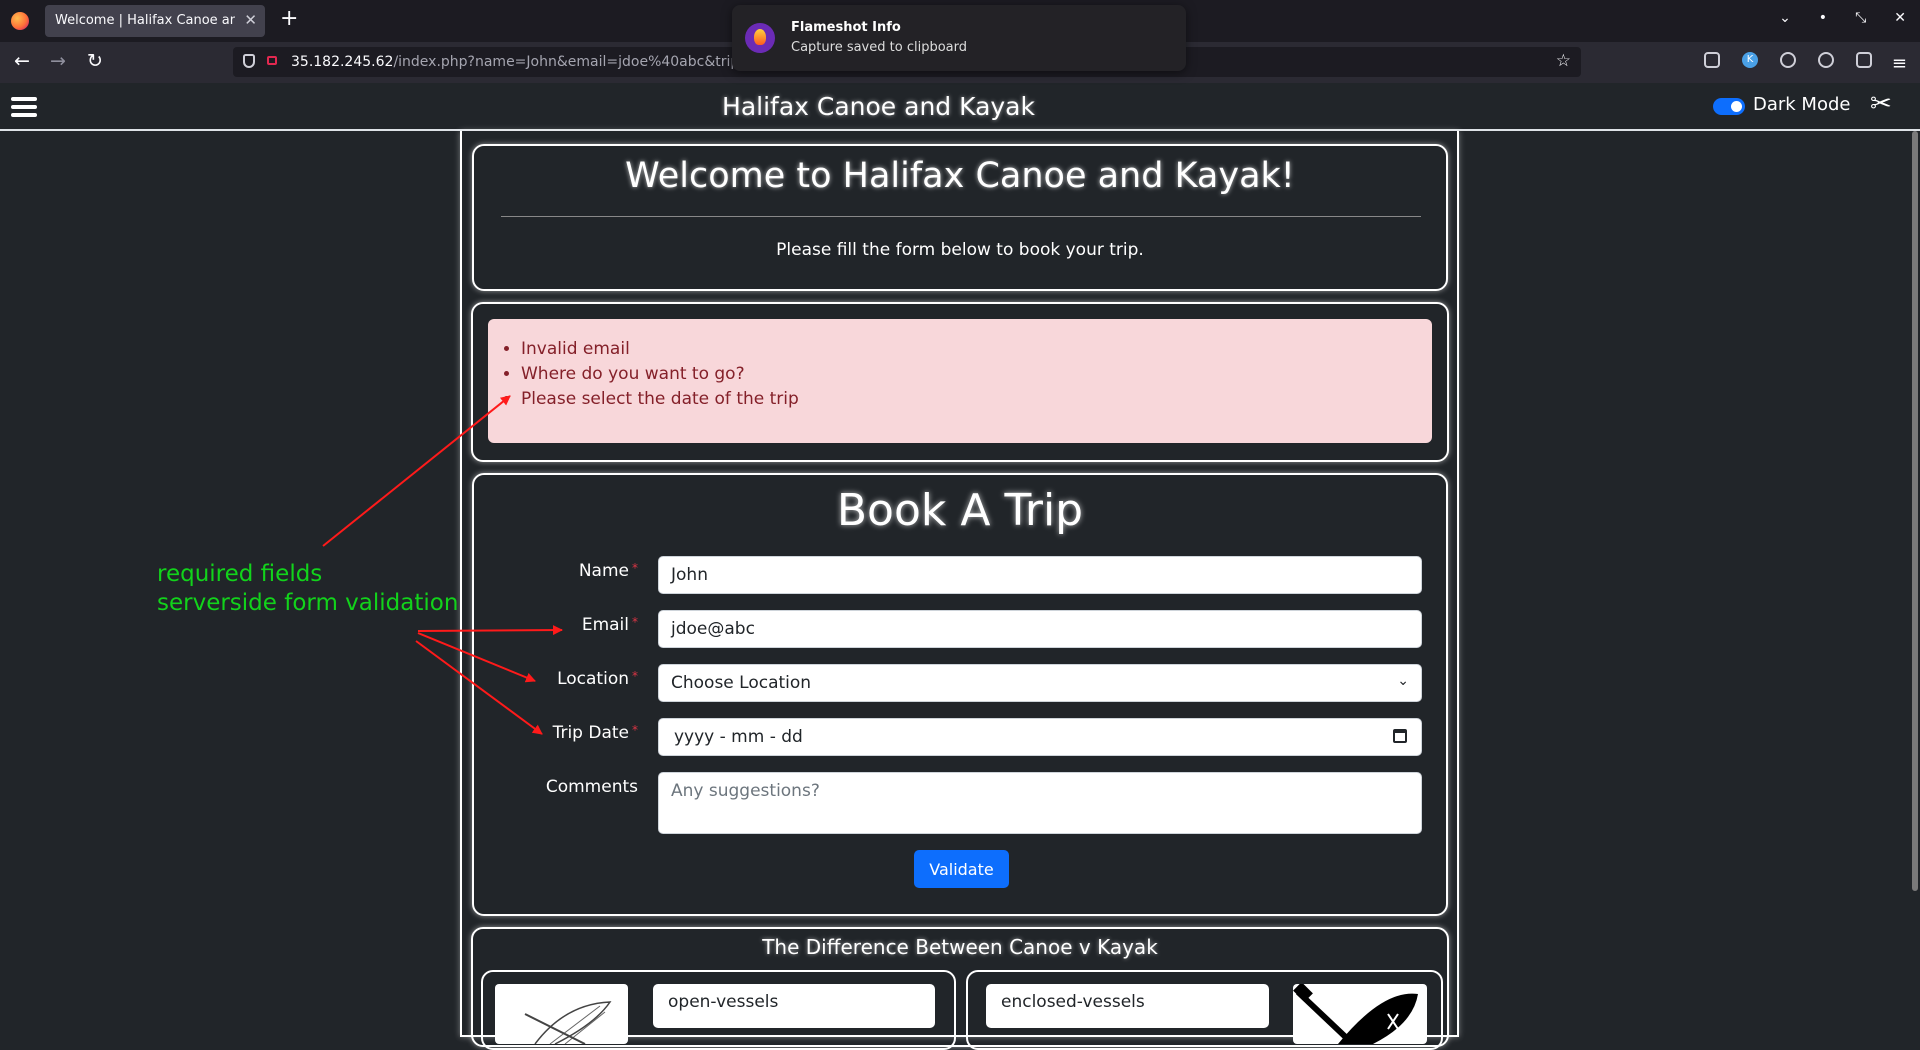 This screenshot has height=1050, width=1920. What do you see at coordinates (476, 657) in the screenshot?
I see `arrow-to-location` at bounding box center [476, 657].